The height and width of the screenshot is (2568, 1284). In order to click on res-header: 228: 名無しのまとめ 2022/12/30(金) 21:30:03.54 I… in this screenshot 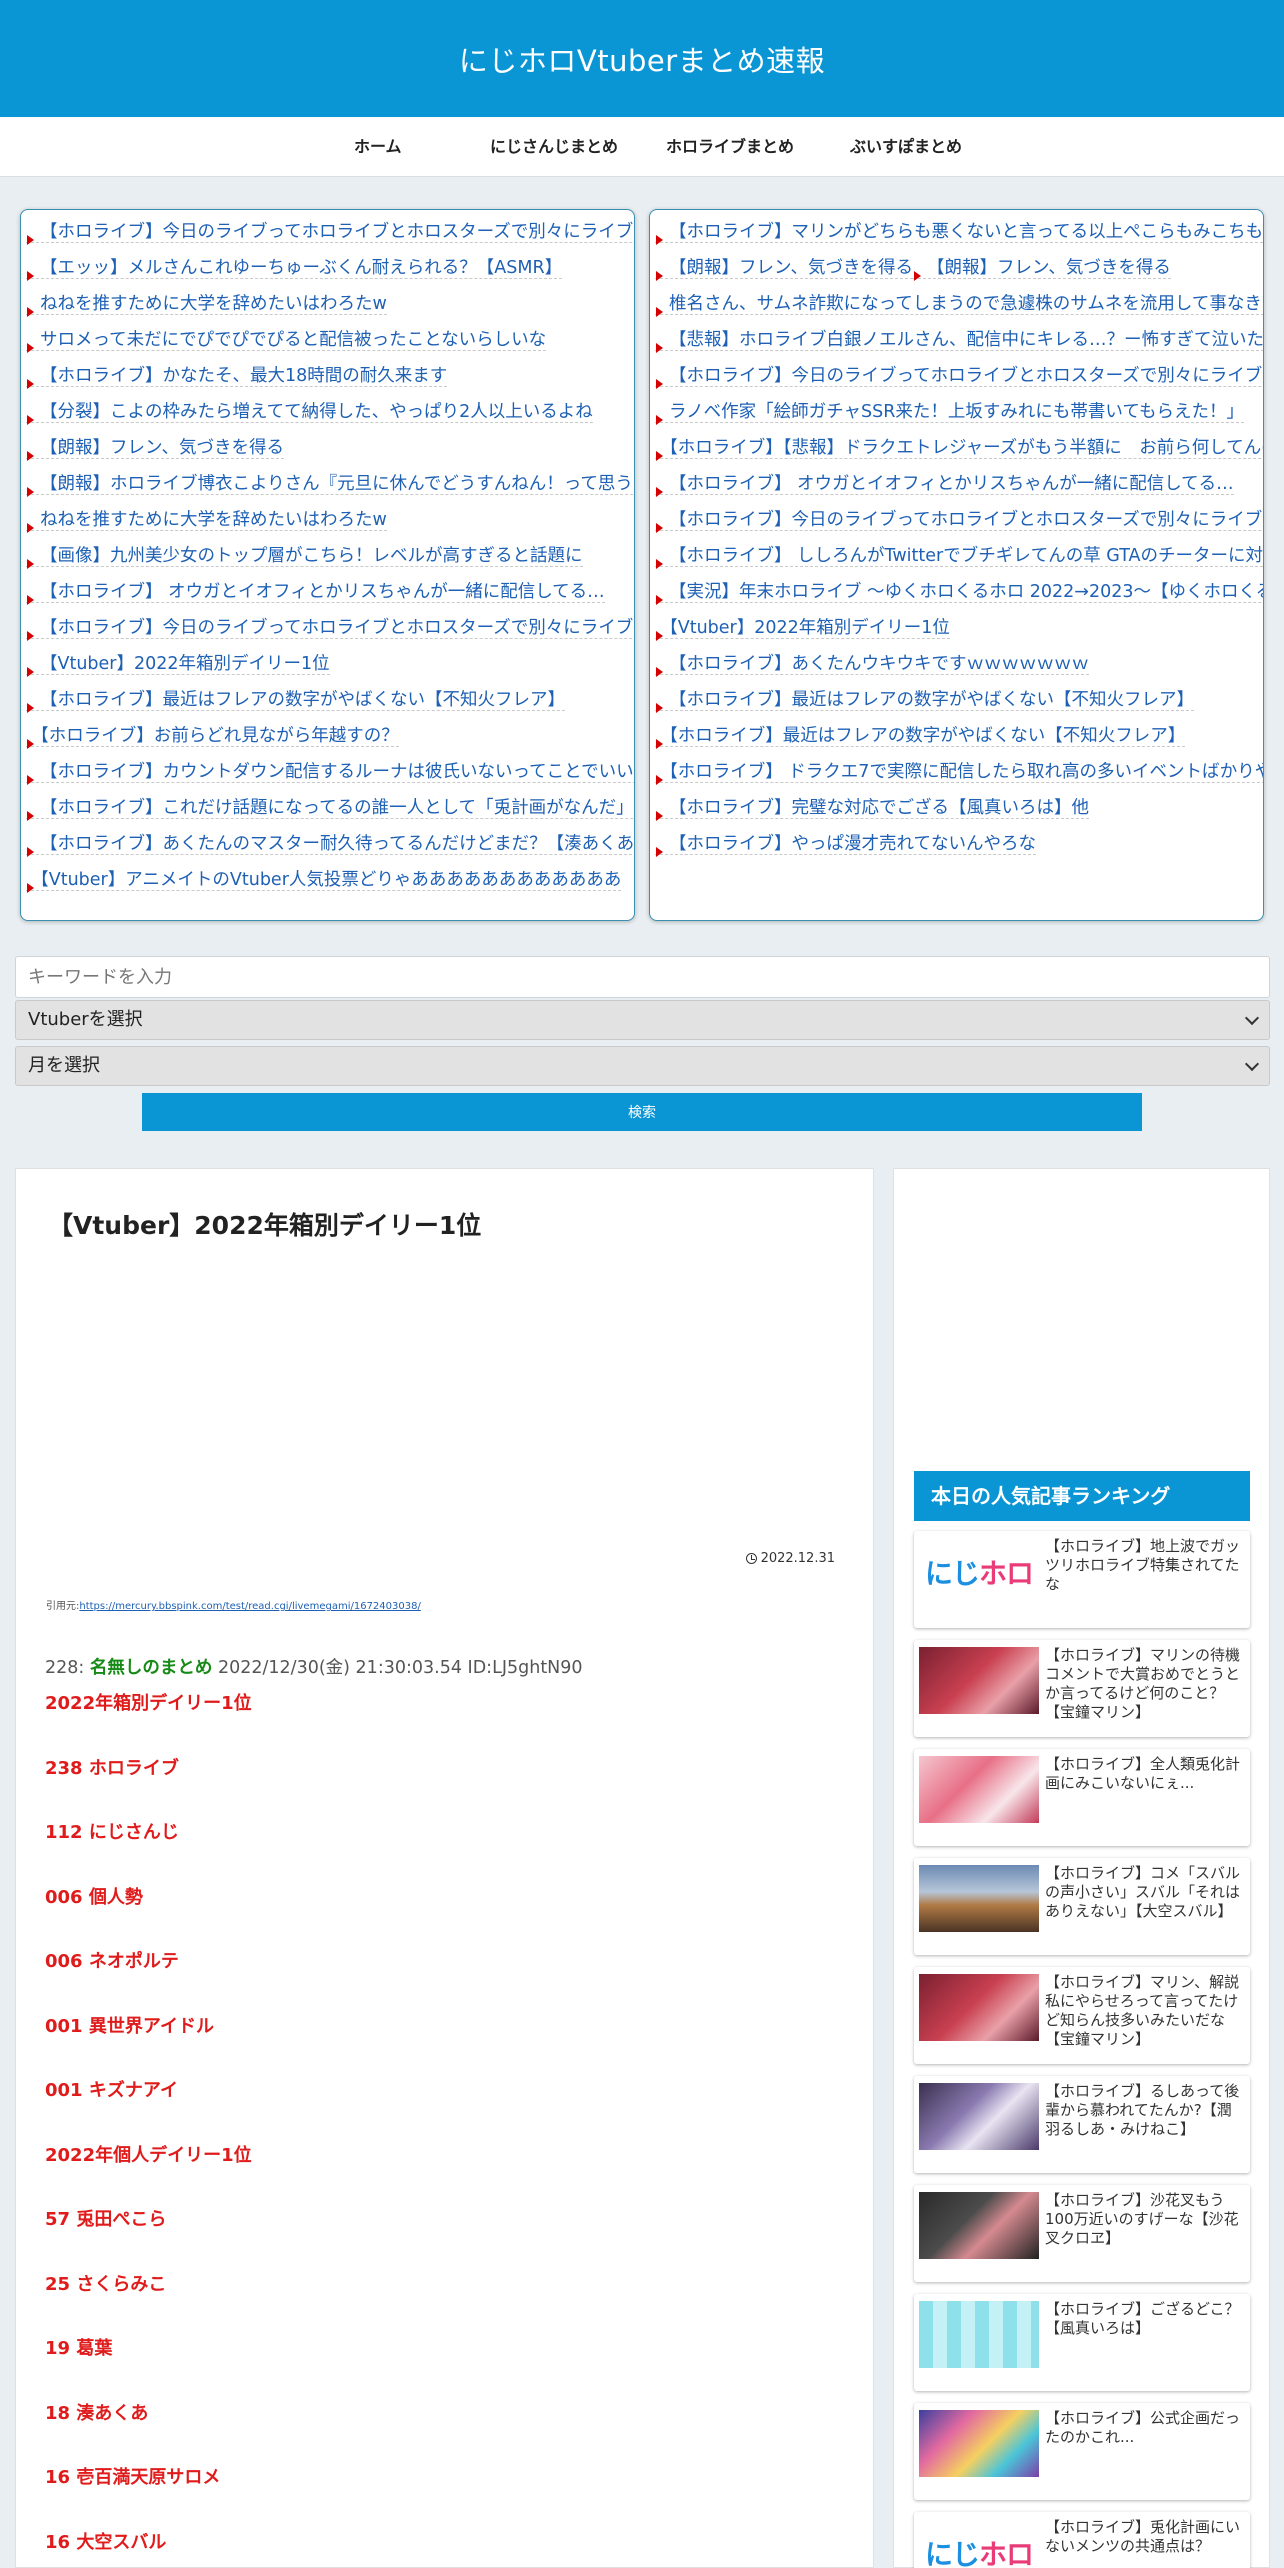, I will do `click(314, 1666)`.